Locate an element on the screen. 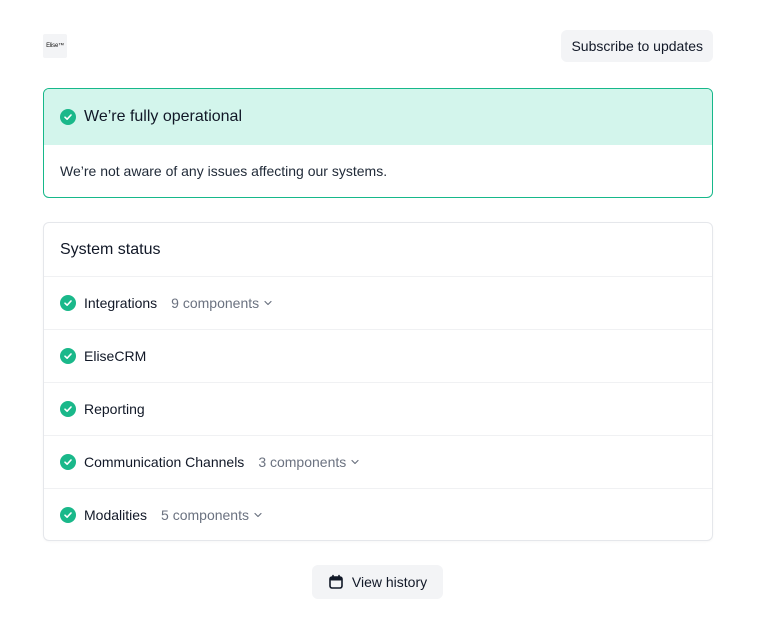 Image resolution: width=758 pixels, height=637 pixels. component-row-reporting: Reporting is located at coordinates (378, 409).